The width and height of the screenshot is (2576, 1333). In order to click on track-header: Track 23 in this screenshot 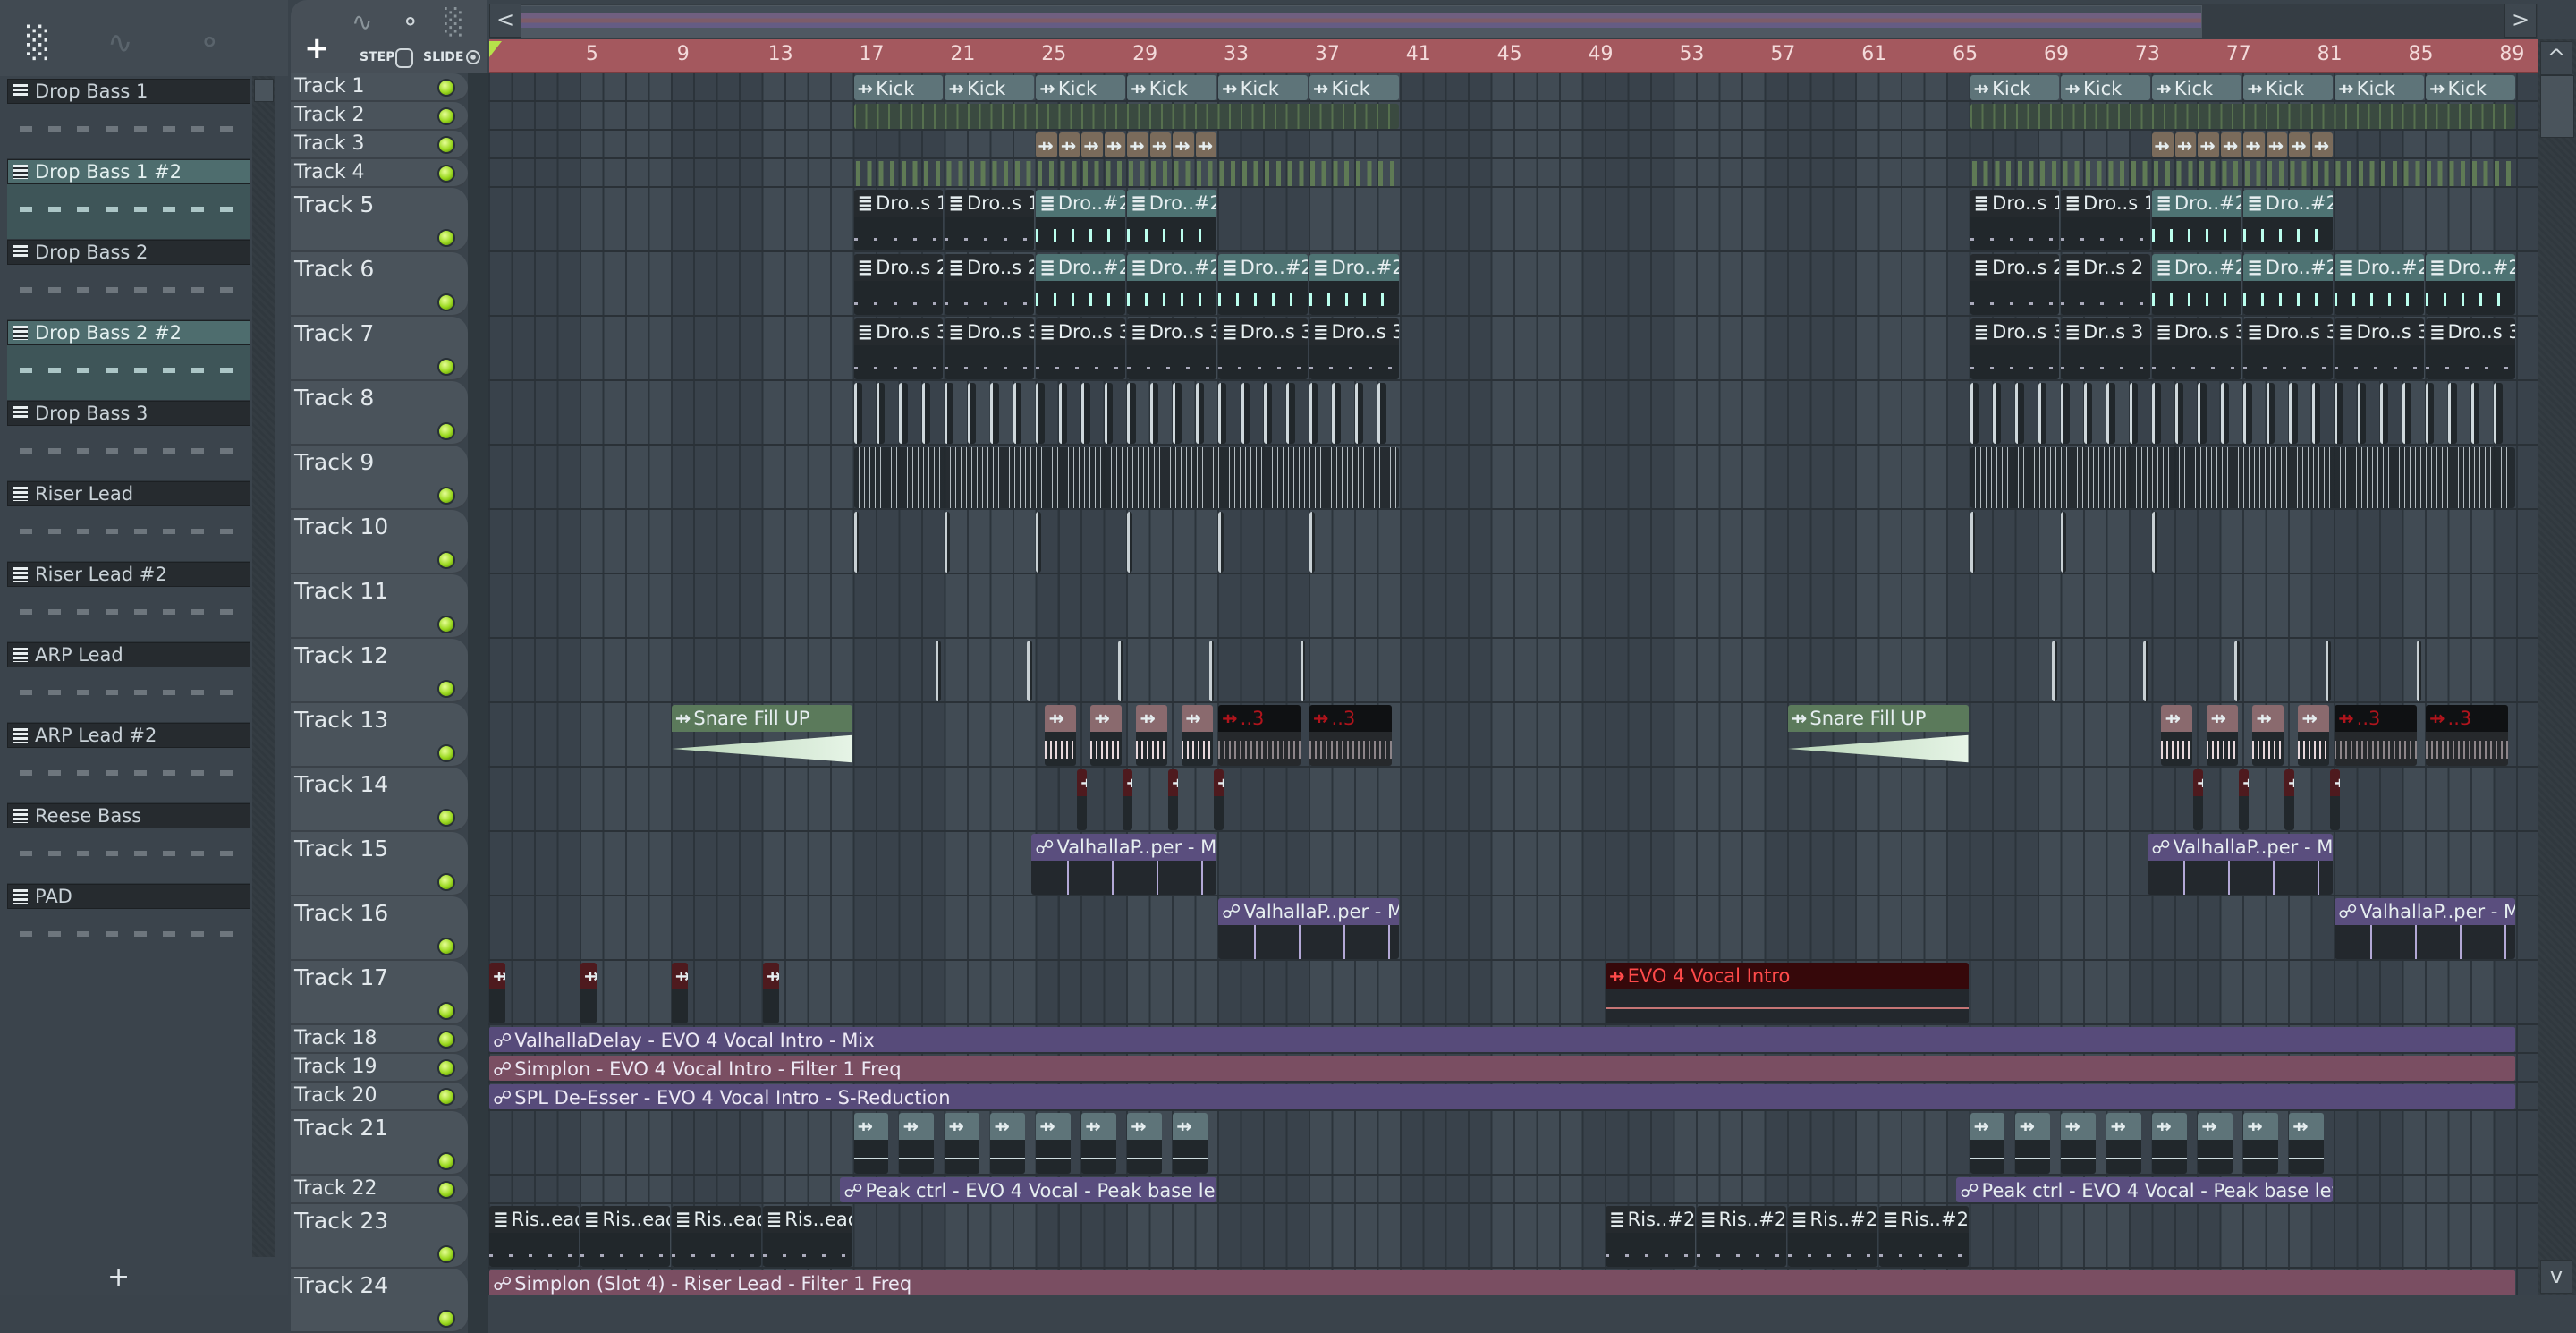, I will do `click(379, 1236)`.